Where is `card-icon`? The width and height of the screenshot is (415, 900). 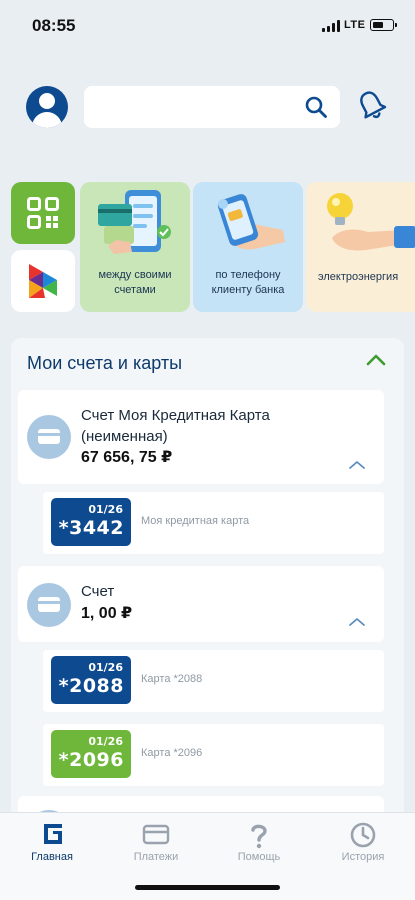 card-icon is located at coordinates (156, 834).